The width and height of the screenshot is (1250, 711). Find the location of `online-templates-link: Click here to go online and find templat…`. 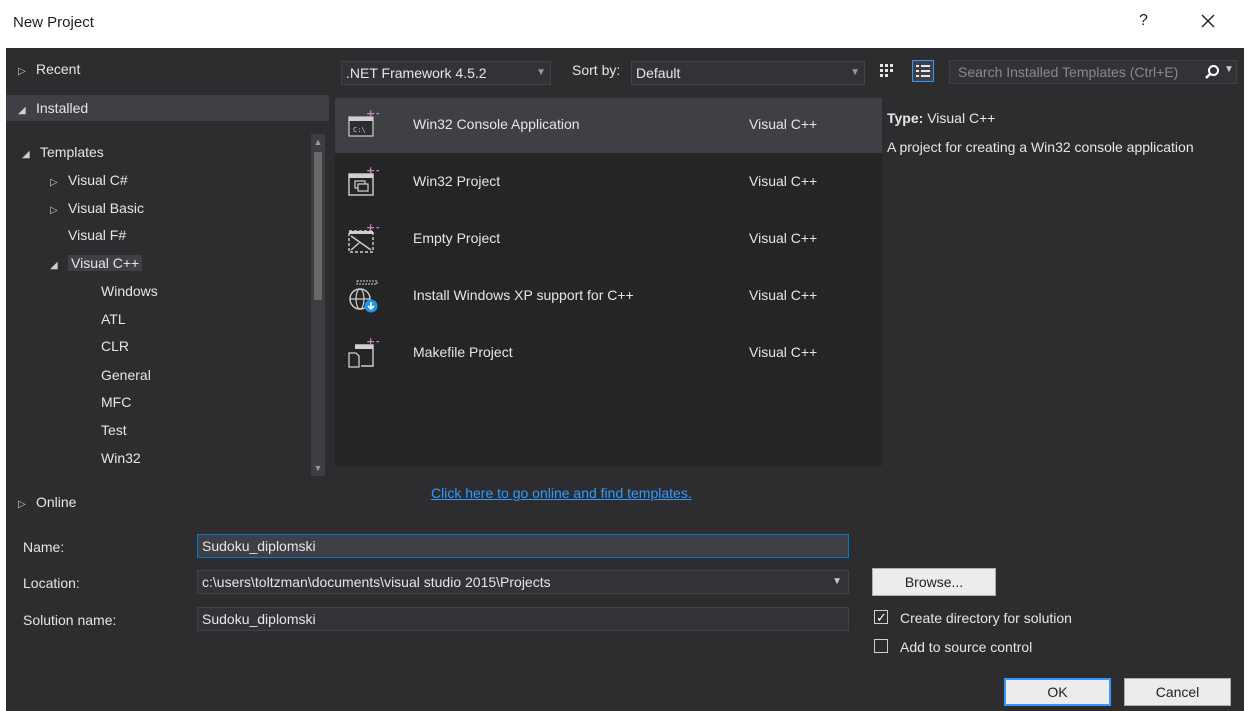

online-templates-link: Click here to go online and find templat… is located at coordinates (561, 493).